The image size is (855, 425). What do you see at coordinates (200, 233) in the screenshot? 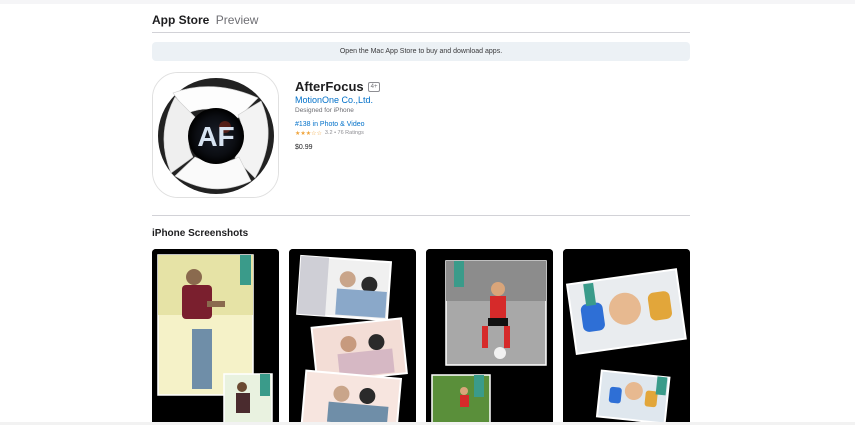
I see `screenshots-section-title: iPhone Screenshots` at bounding box center [200, 233].